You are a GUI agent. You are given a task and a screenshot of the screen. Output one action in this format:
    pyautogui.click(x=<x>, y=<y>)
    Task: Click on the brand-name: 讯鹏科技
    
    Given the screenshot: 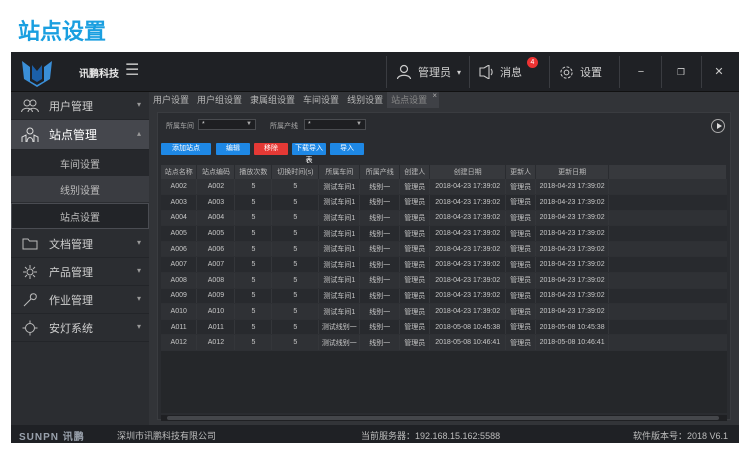 What is the action you would take?
    pyautogui.click(x=99, y=74)
    